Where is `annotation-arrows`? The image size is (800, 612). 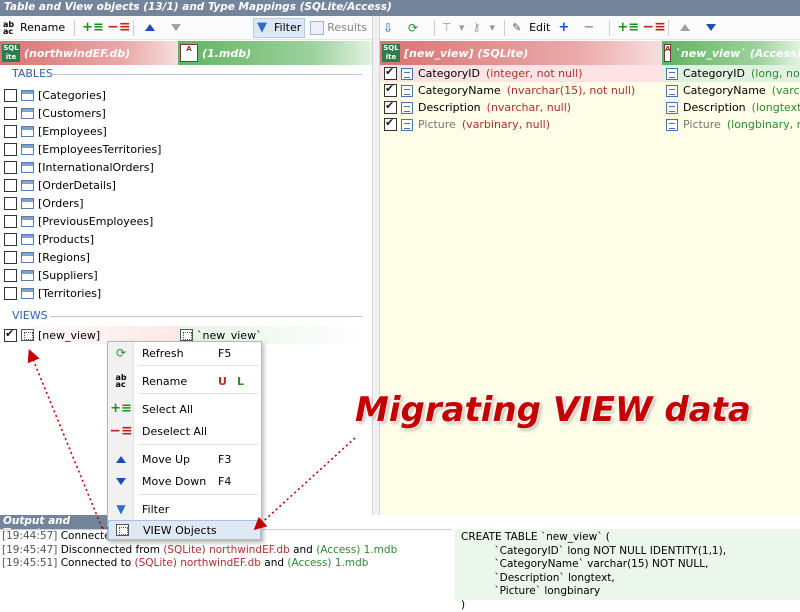 annotation-arrows is located at coordinates (191, 440).